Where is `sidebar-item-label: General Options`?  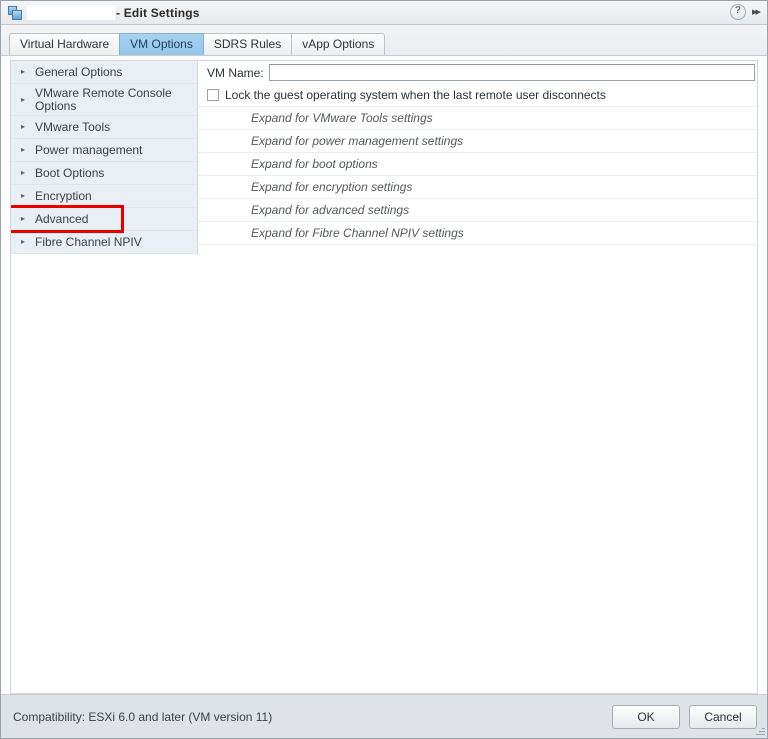
sidebar-item-label: General Options is located at coordinates (79, 71).